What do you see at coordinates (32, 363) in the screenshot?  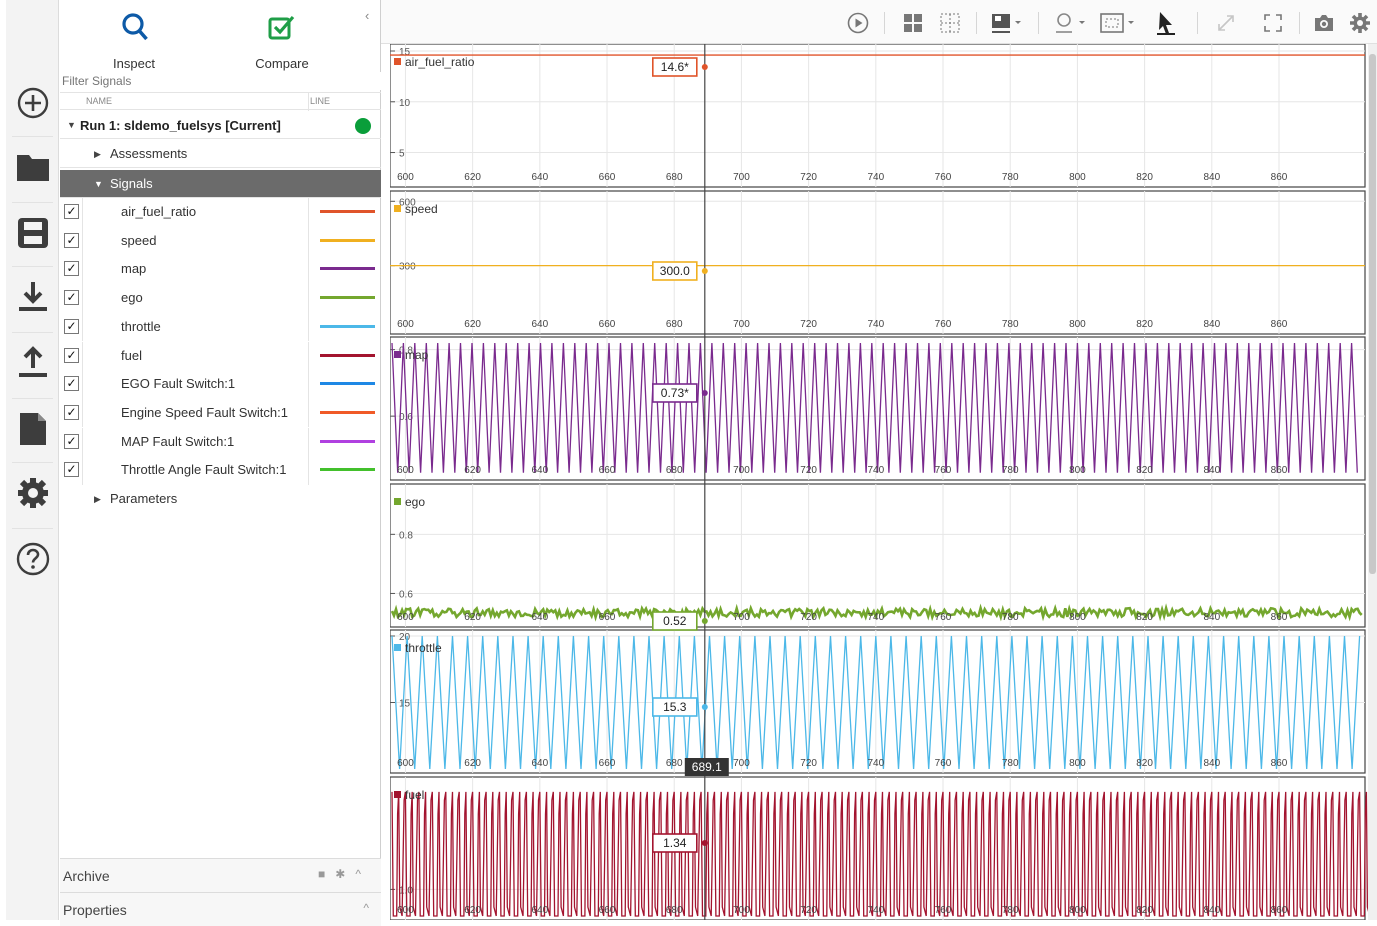 I see `export-icon` at bounding box center [32, 363].